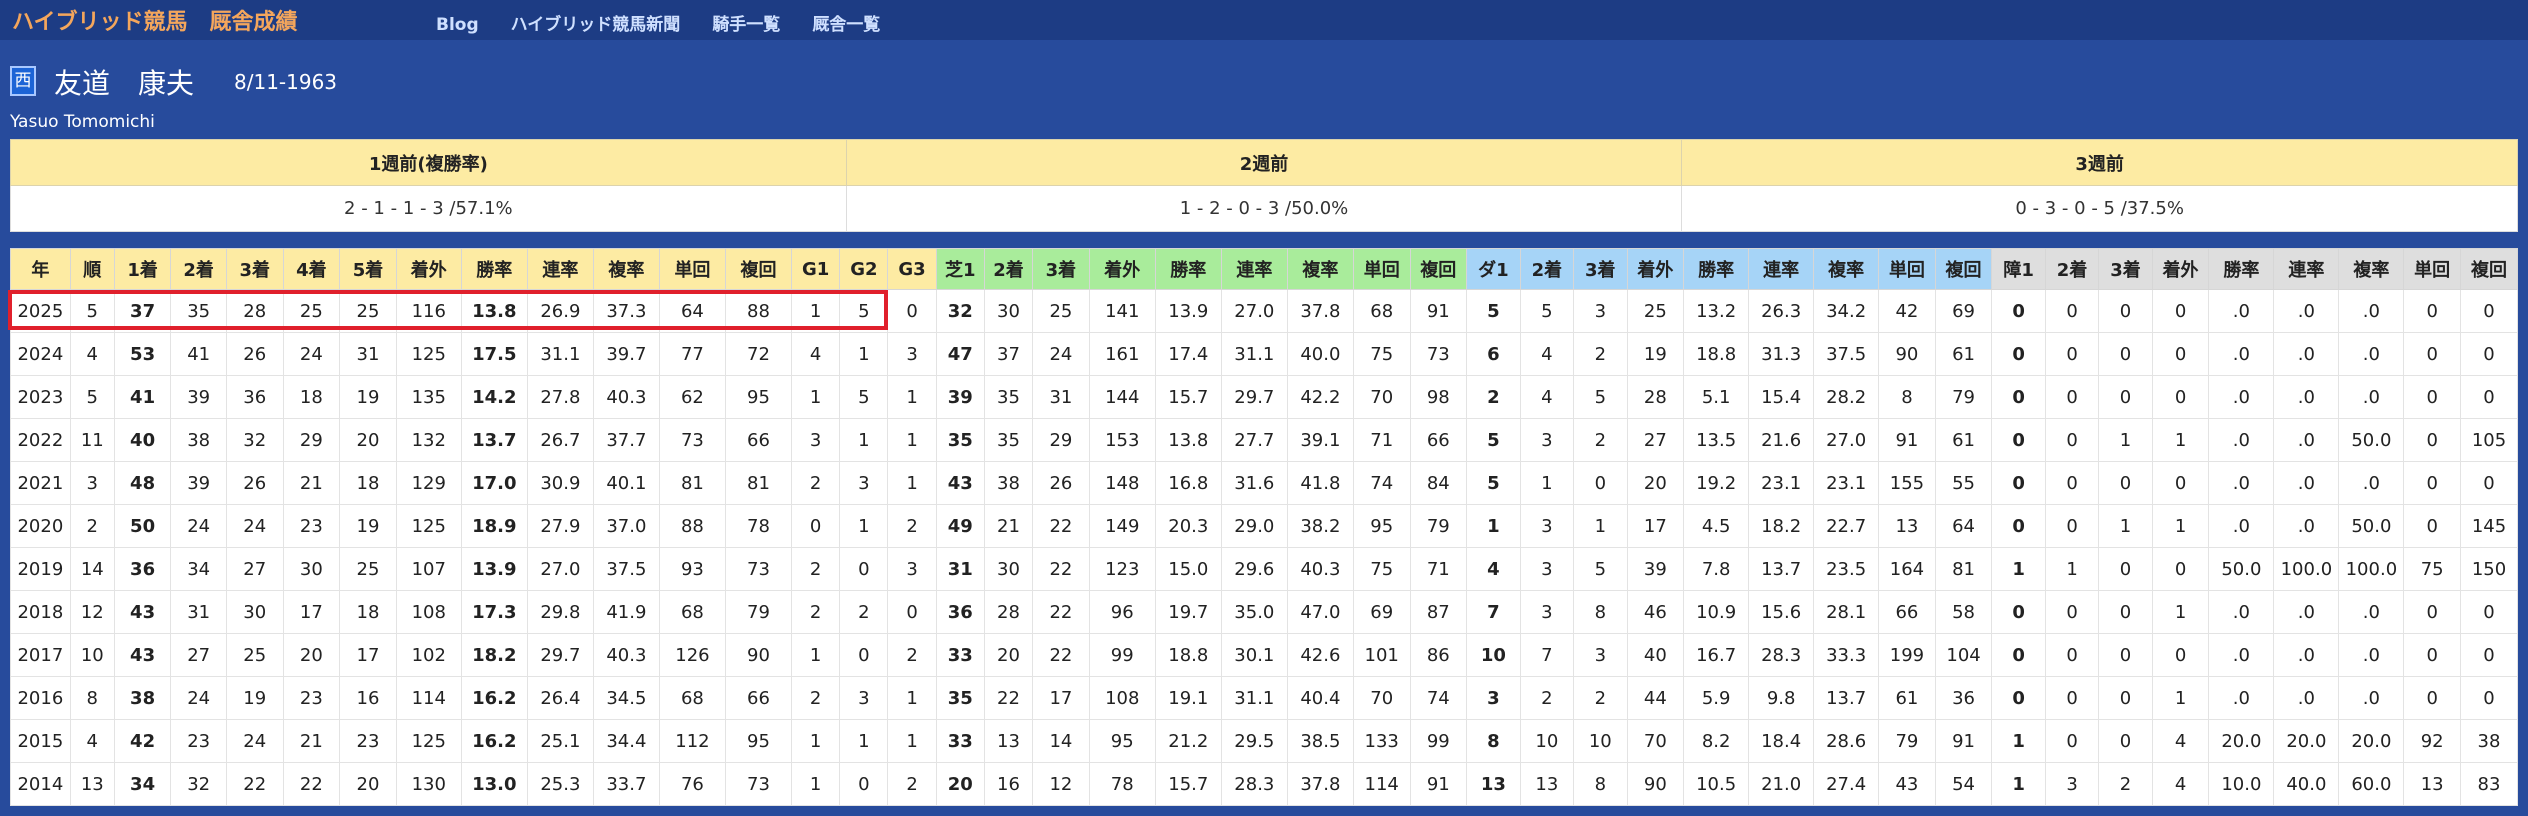 This screenshot has width=2528, height=816. Describe the element at coordinates (2489, 526) in the screenshot. I see `stats-cell: 145` at that location.